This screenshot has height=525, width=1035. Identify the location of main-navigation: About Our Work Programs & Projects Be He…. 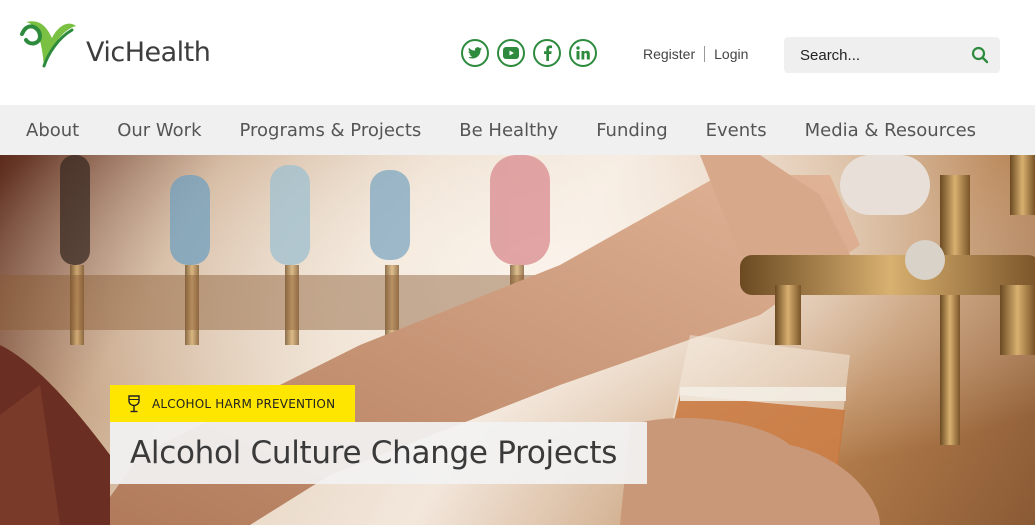
(517, 130).